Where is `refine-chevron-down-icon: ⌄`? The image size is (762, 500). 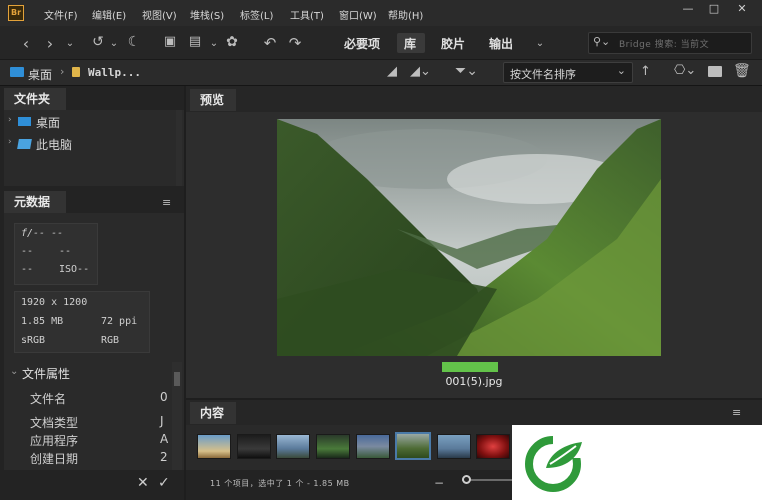 refine-chevron-down-icon: ⌄ is located at coordinates (214, 43).